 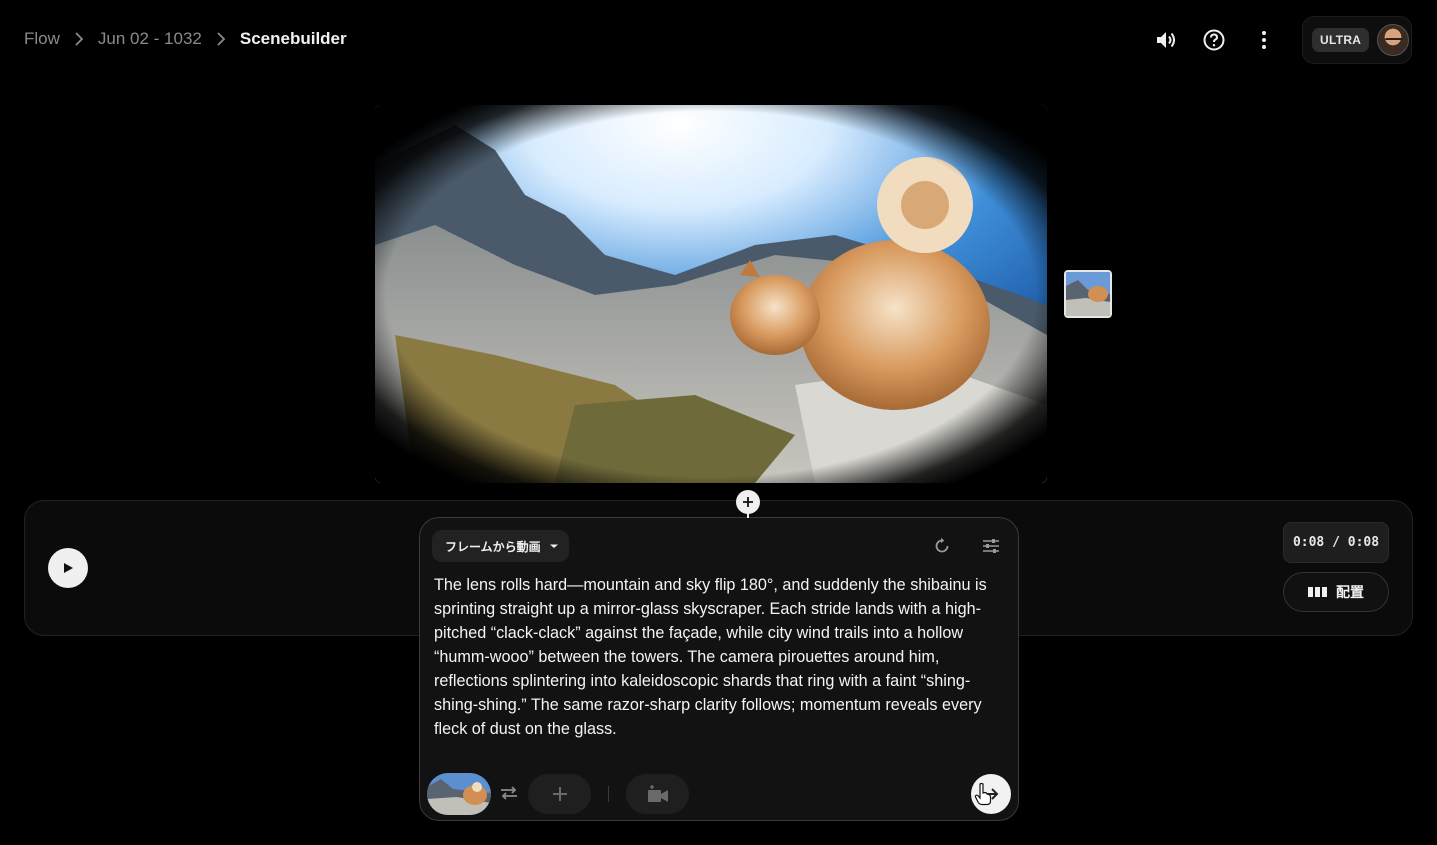 I want to click on add-ingredient-button, so click(x=559, y=794).